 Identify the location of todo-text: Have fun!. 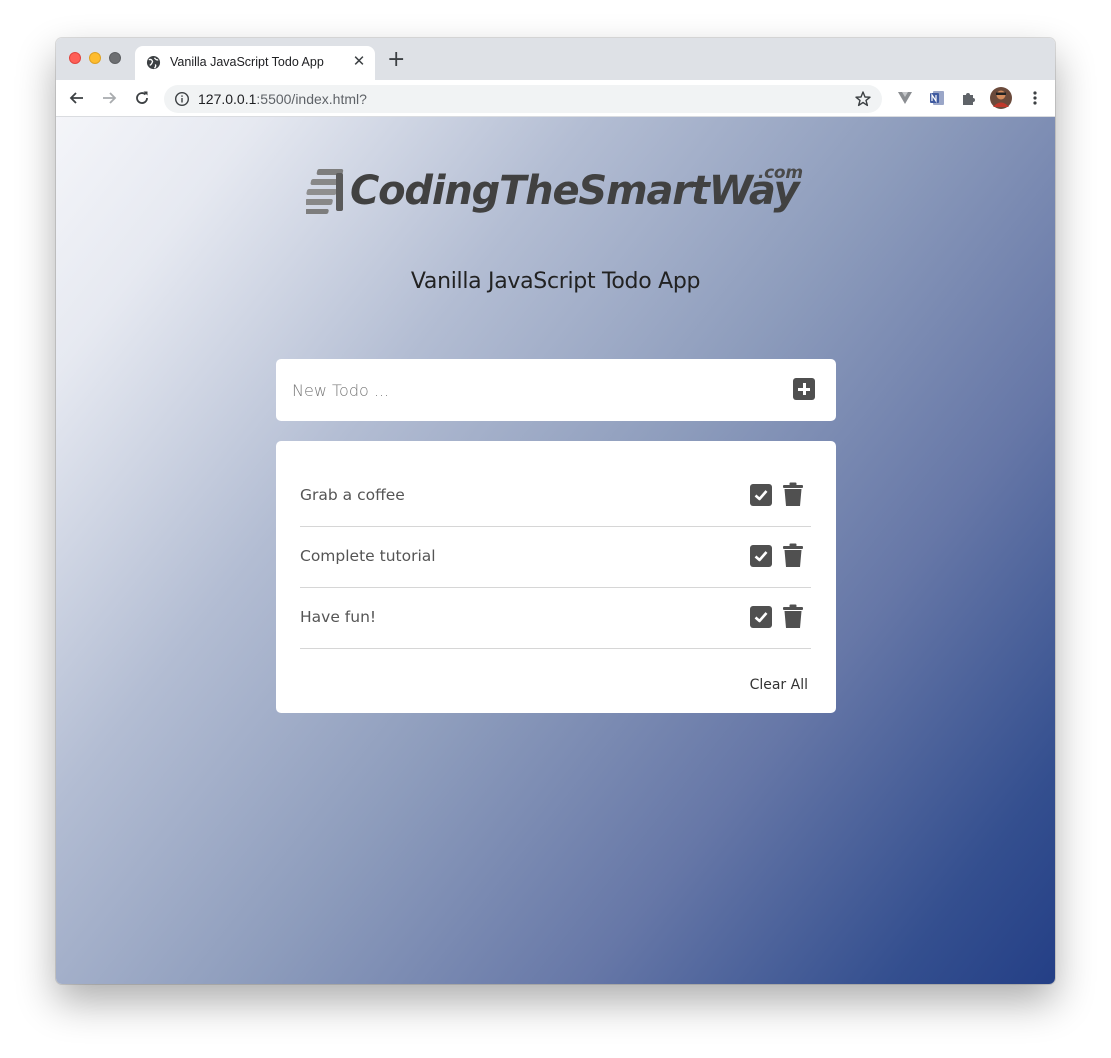
(338, 617).